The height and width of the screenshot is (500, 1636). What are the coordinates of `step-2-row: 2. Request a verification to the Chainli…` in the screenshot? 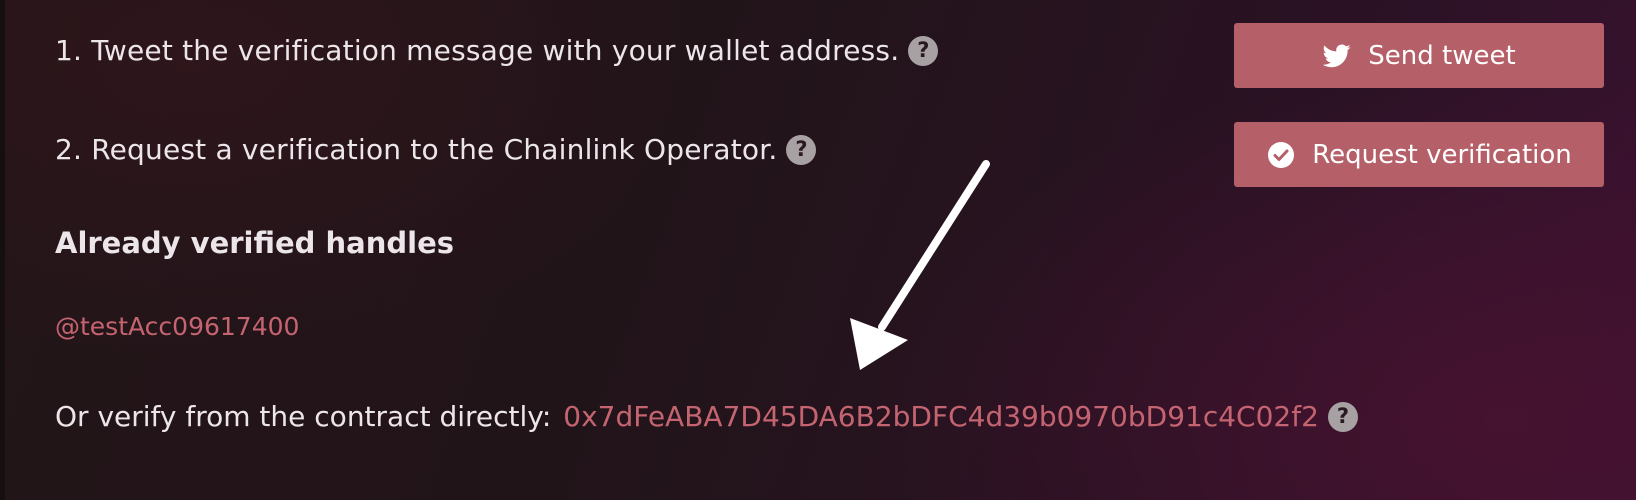 It's located at (436, 149).